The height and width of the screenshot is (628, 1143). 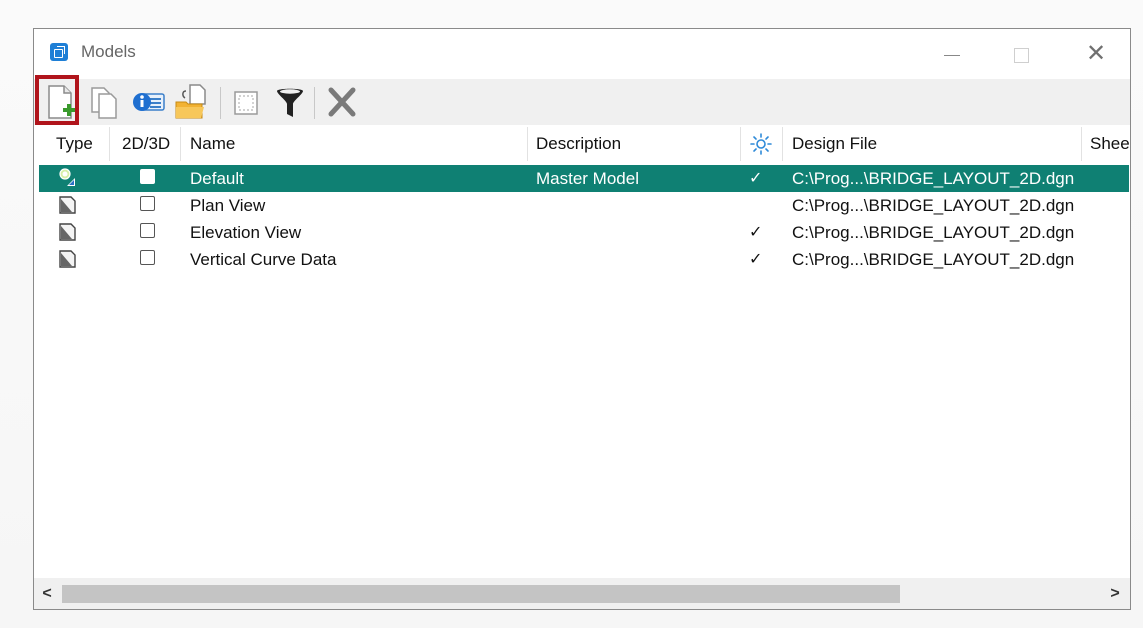 What do you see at coordinates (481, 594) in the screenshot?
I see `scrollbar-thumb` at bounding box center [481, 594].